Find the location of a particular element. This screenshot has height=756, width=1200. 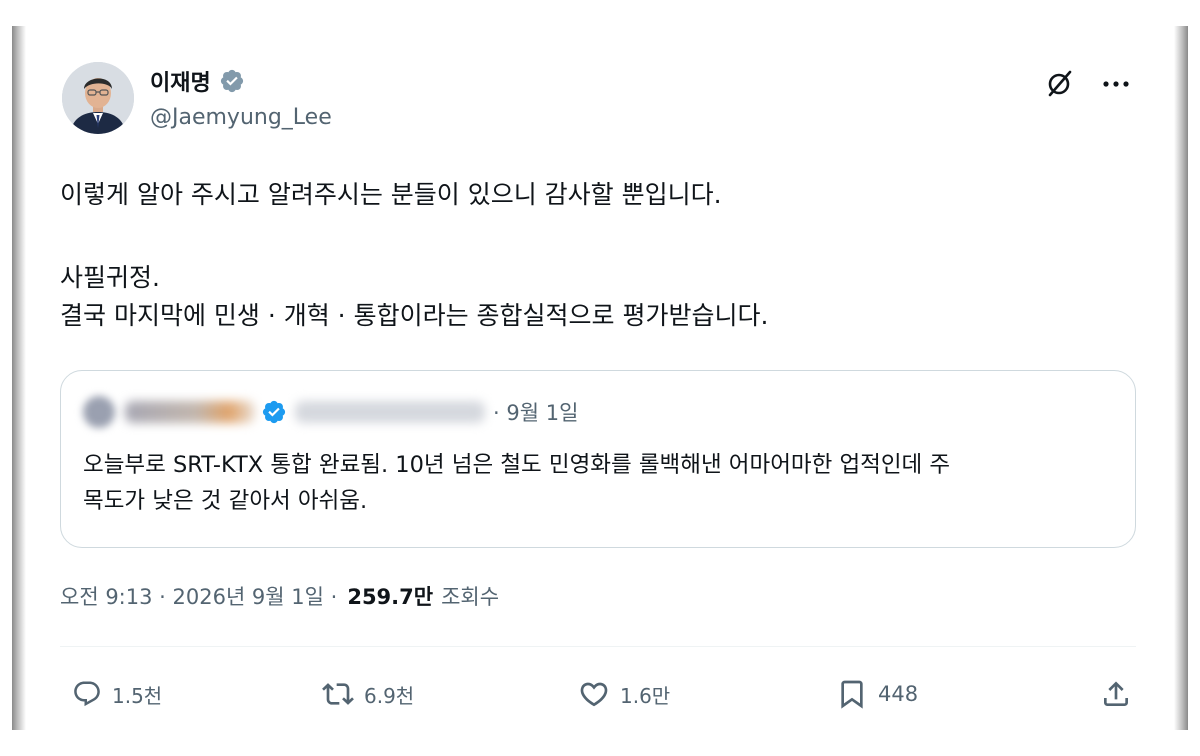

tweet-line: 사필귀정. is located at coordinates (110, 277).